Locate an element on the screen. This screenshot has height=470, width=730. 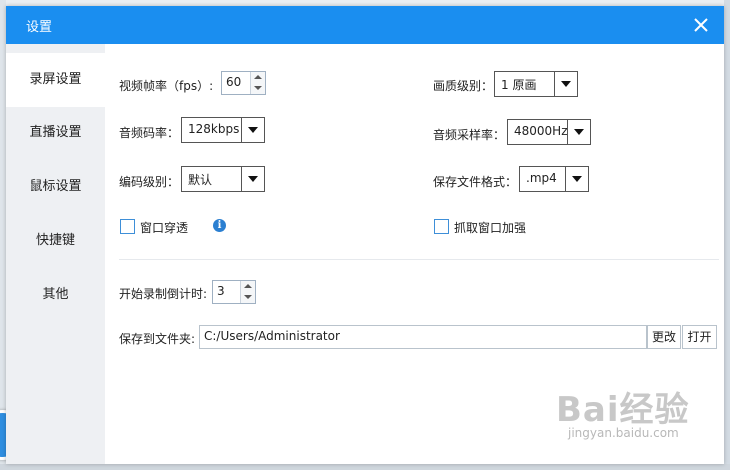
audio-bitrate-dropdown: 128kbps is located at coordinates (223, 130).